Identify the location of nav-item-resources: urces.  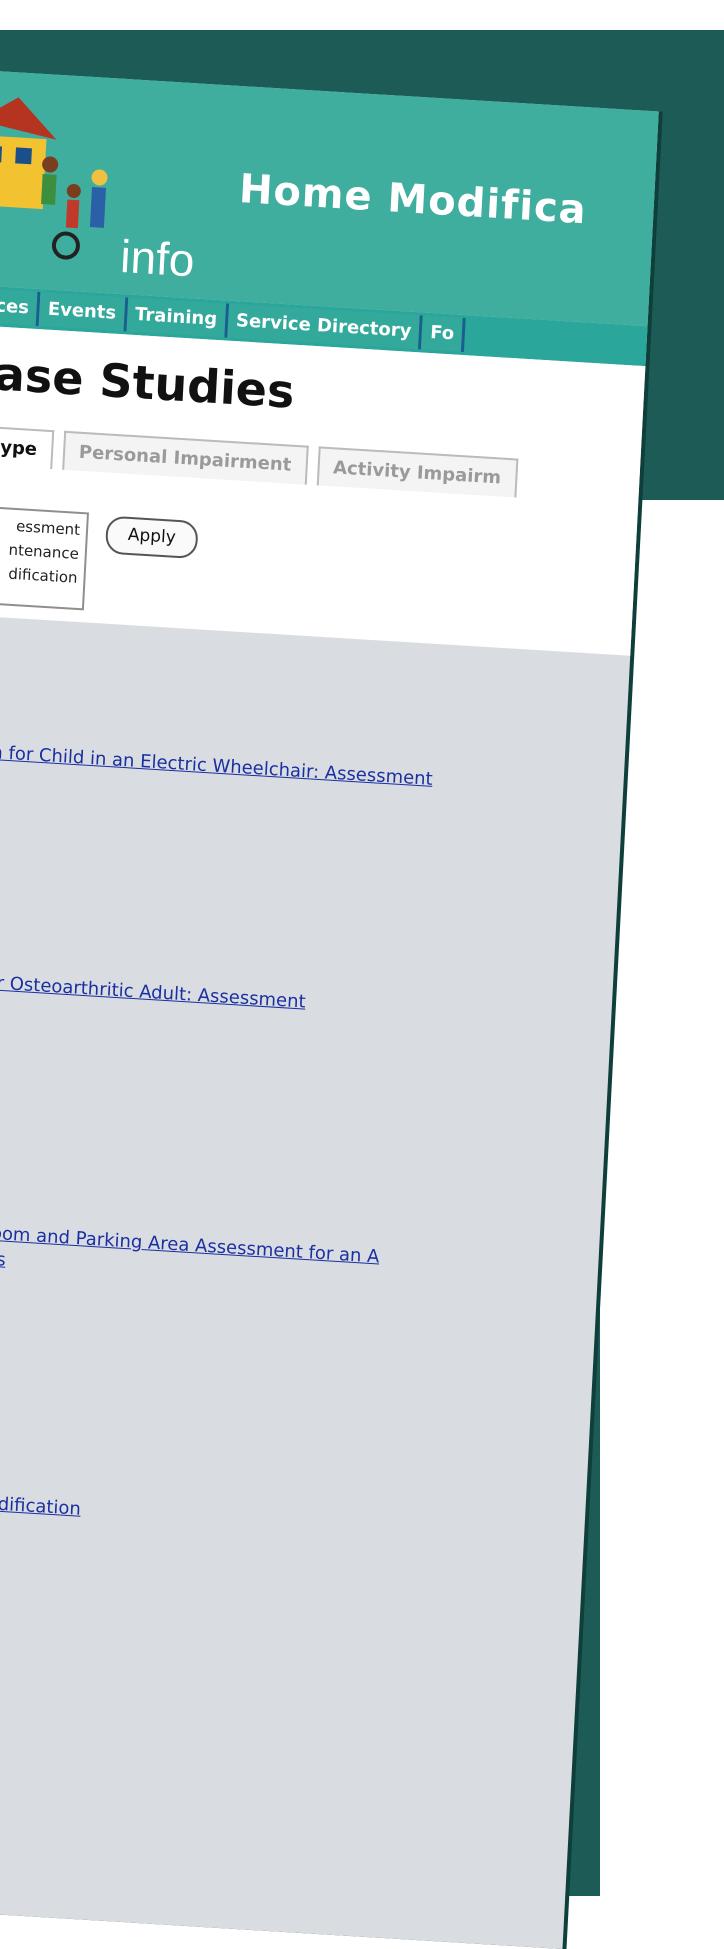
(20, 307).